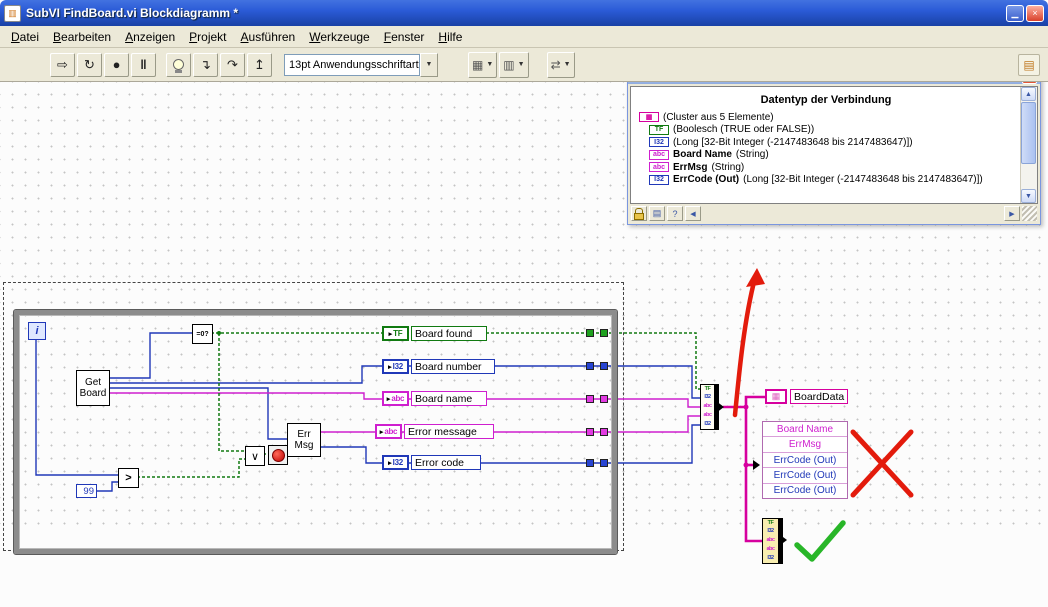 The image size is (1048, 607). I want to click on constant-99: 99, so click(86, 491).